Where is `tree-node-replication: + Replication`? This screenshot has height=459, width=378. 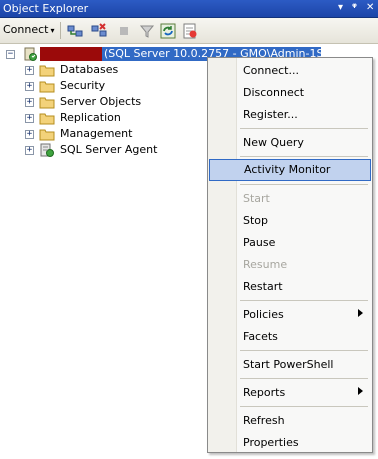 tree-node-replication: + Replication is located at coordinates (90, 118).